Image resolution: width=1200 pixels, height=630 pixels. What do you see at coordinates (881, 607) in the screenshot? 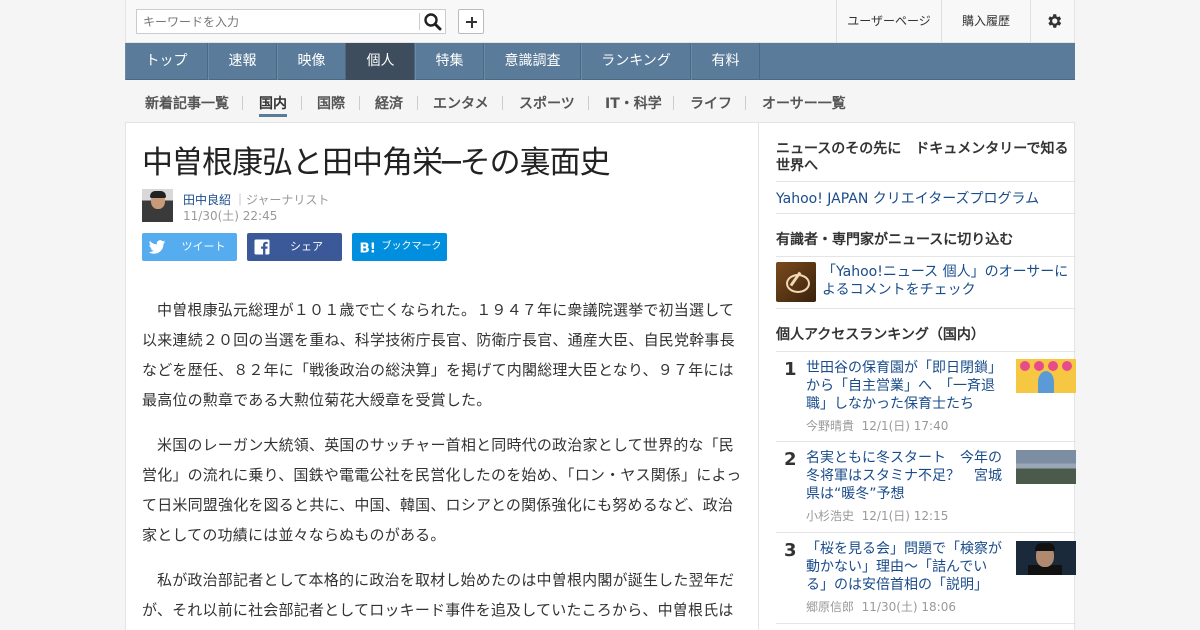
I see `ranking-meta: 郷原信郎 11/30(土) 18:06` at bounding box center [881, 607].